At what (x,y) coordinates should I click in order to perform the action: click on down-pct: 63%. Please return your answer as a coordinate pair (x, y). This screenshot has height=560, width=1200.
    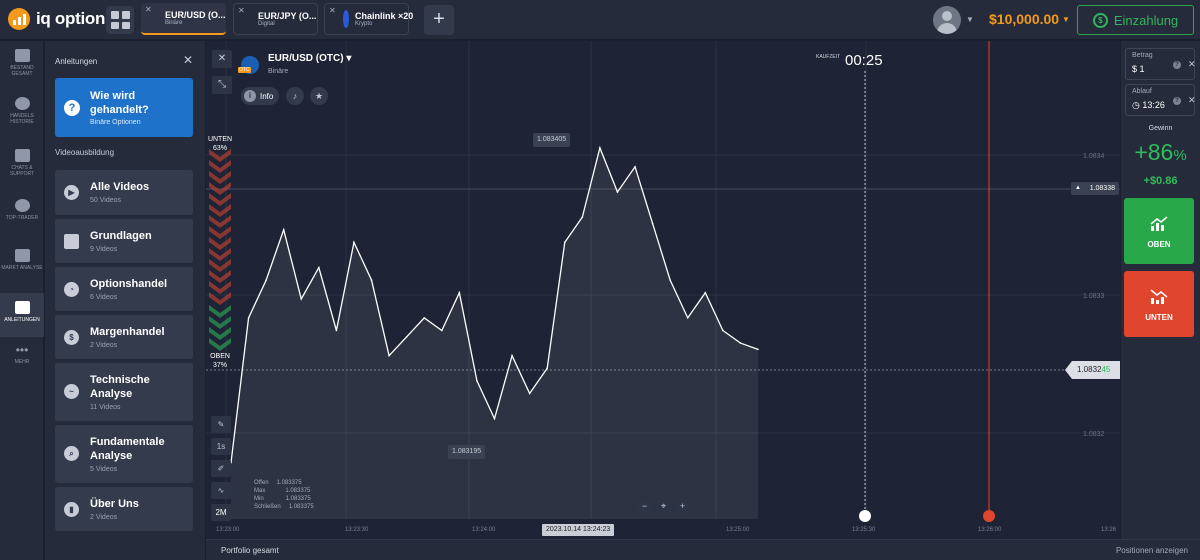
    Looking at the image, I should click on (219, 148).